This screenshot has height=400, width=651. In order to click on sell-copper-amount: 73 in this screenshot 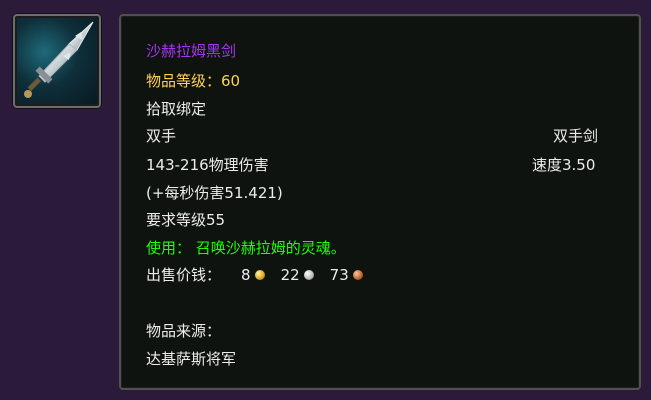, I will do `click(339, 275)`.